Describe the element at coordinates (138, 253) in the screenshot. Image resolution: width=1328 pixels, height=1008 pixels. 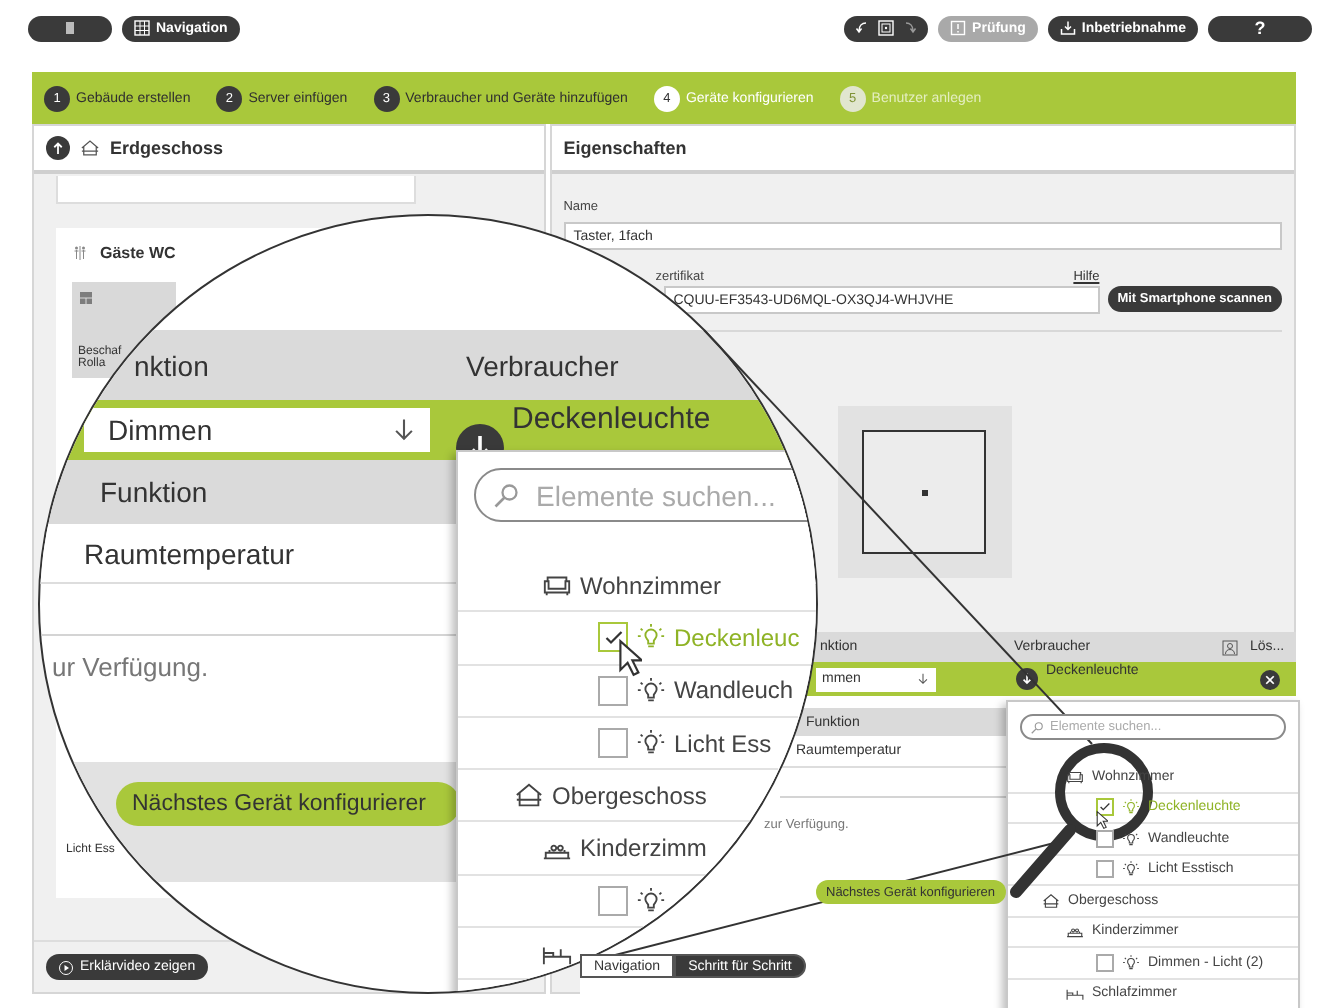
I see `room-title: Gäste WC` at that location.